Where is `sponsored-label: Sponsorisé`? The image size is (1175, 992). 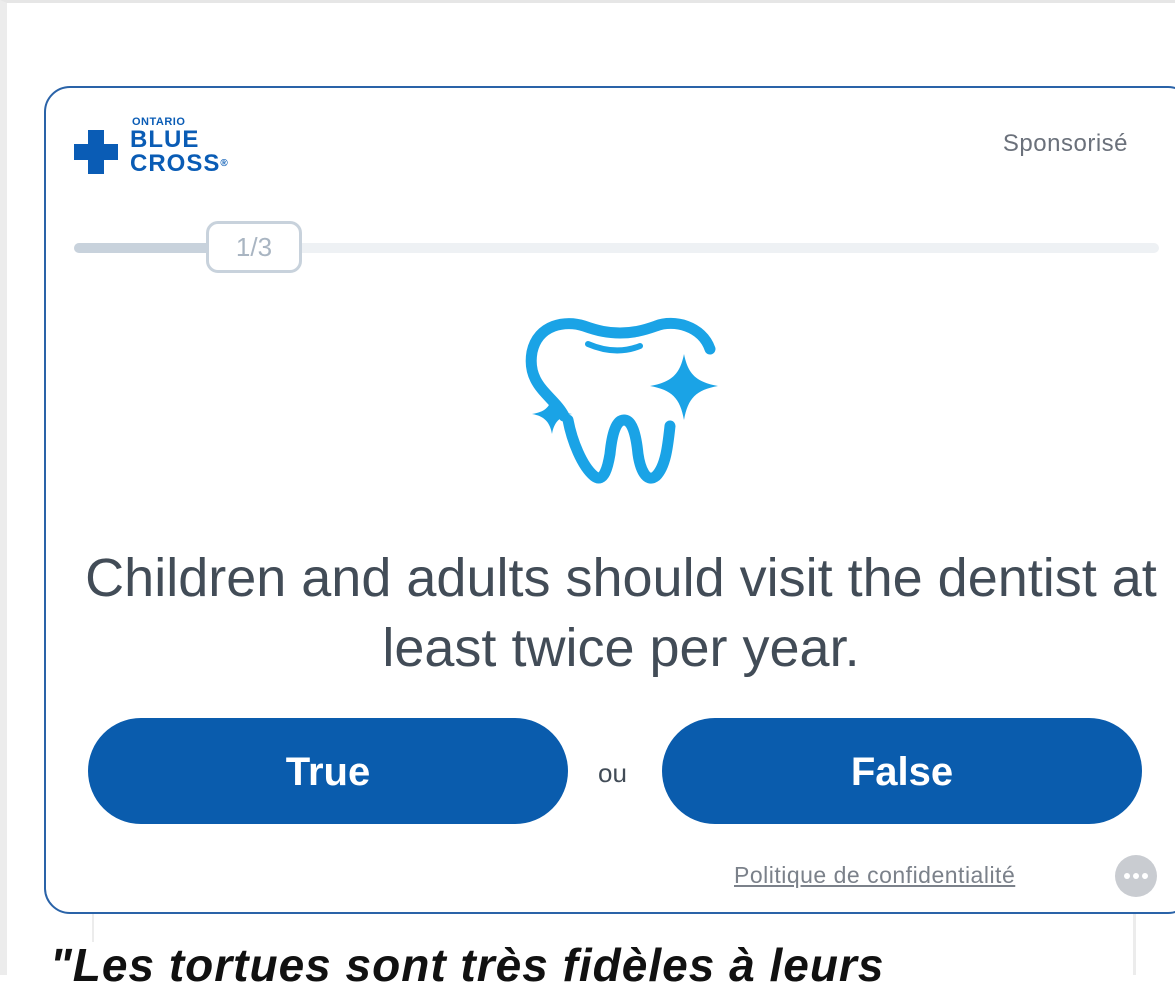 sponsored-label: Sponsorisé is located at coordinates (1065, 143).